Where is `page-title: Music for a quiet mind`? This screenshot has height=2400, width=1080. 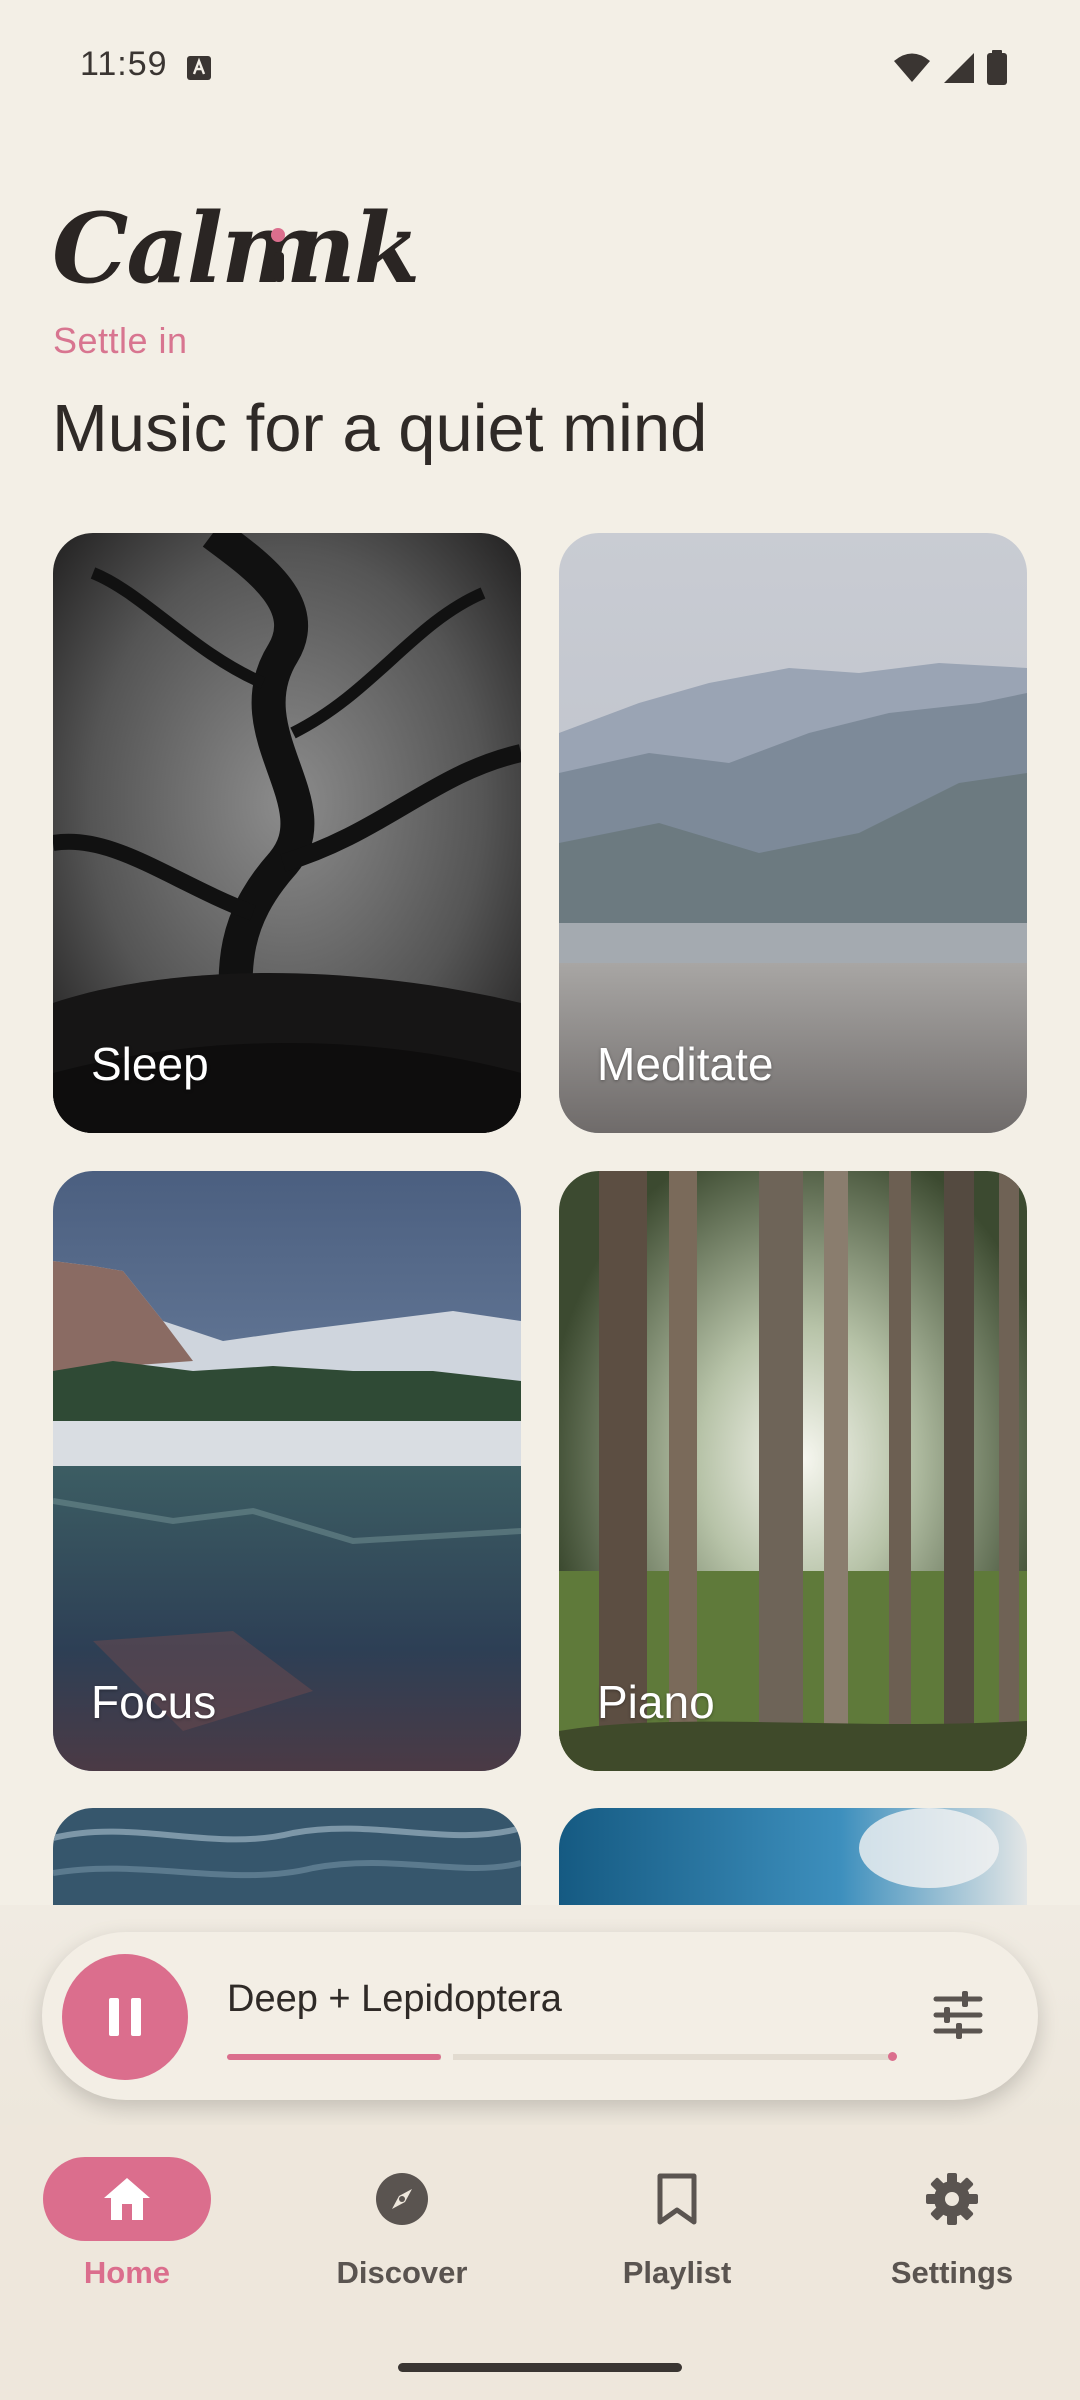 page-title: Music for a quiet mind is located at coordinates (380, 428).